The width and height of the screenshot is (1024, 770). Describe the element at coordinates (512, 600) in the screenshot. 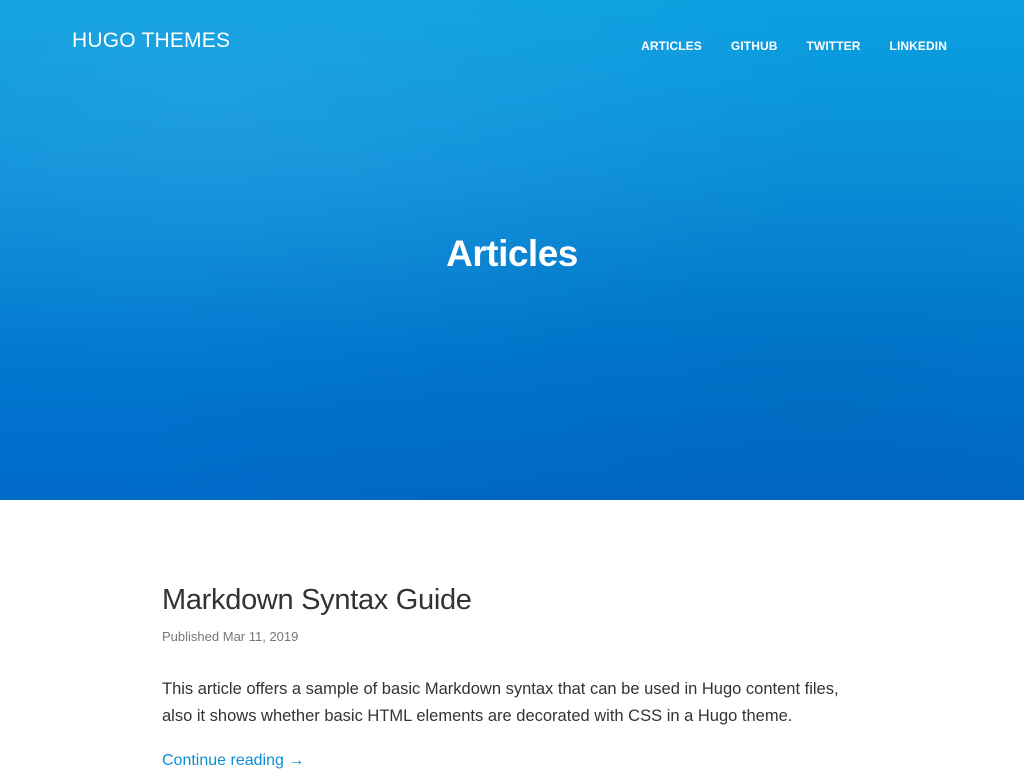

I see `post-title: Markdown Syntax Guide` at that location.